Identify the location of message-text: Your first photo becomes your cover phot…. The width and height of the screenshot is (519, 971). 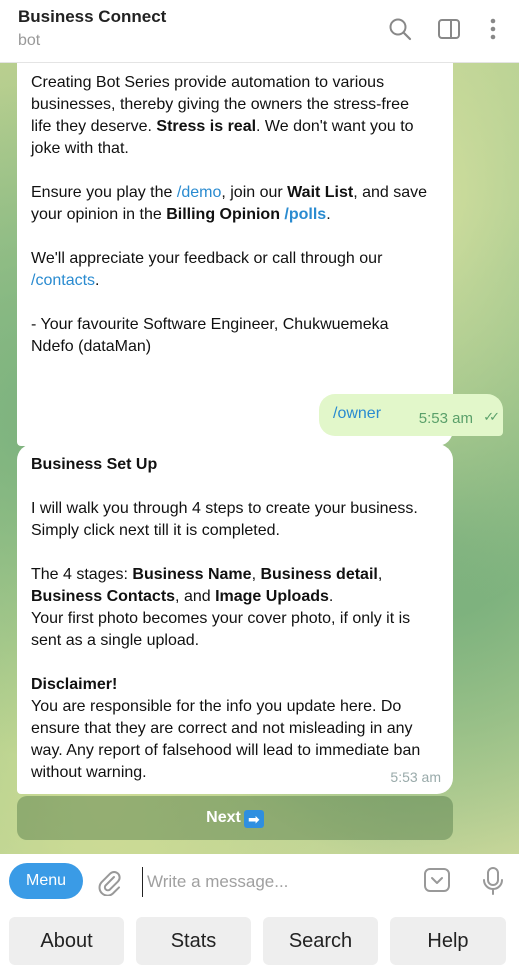
(221, 629).